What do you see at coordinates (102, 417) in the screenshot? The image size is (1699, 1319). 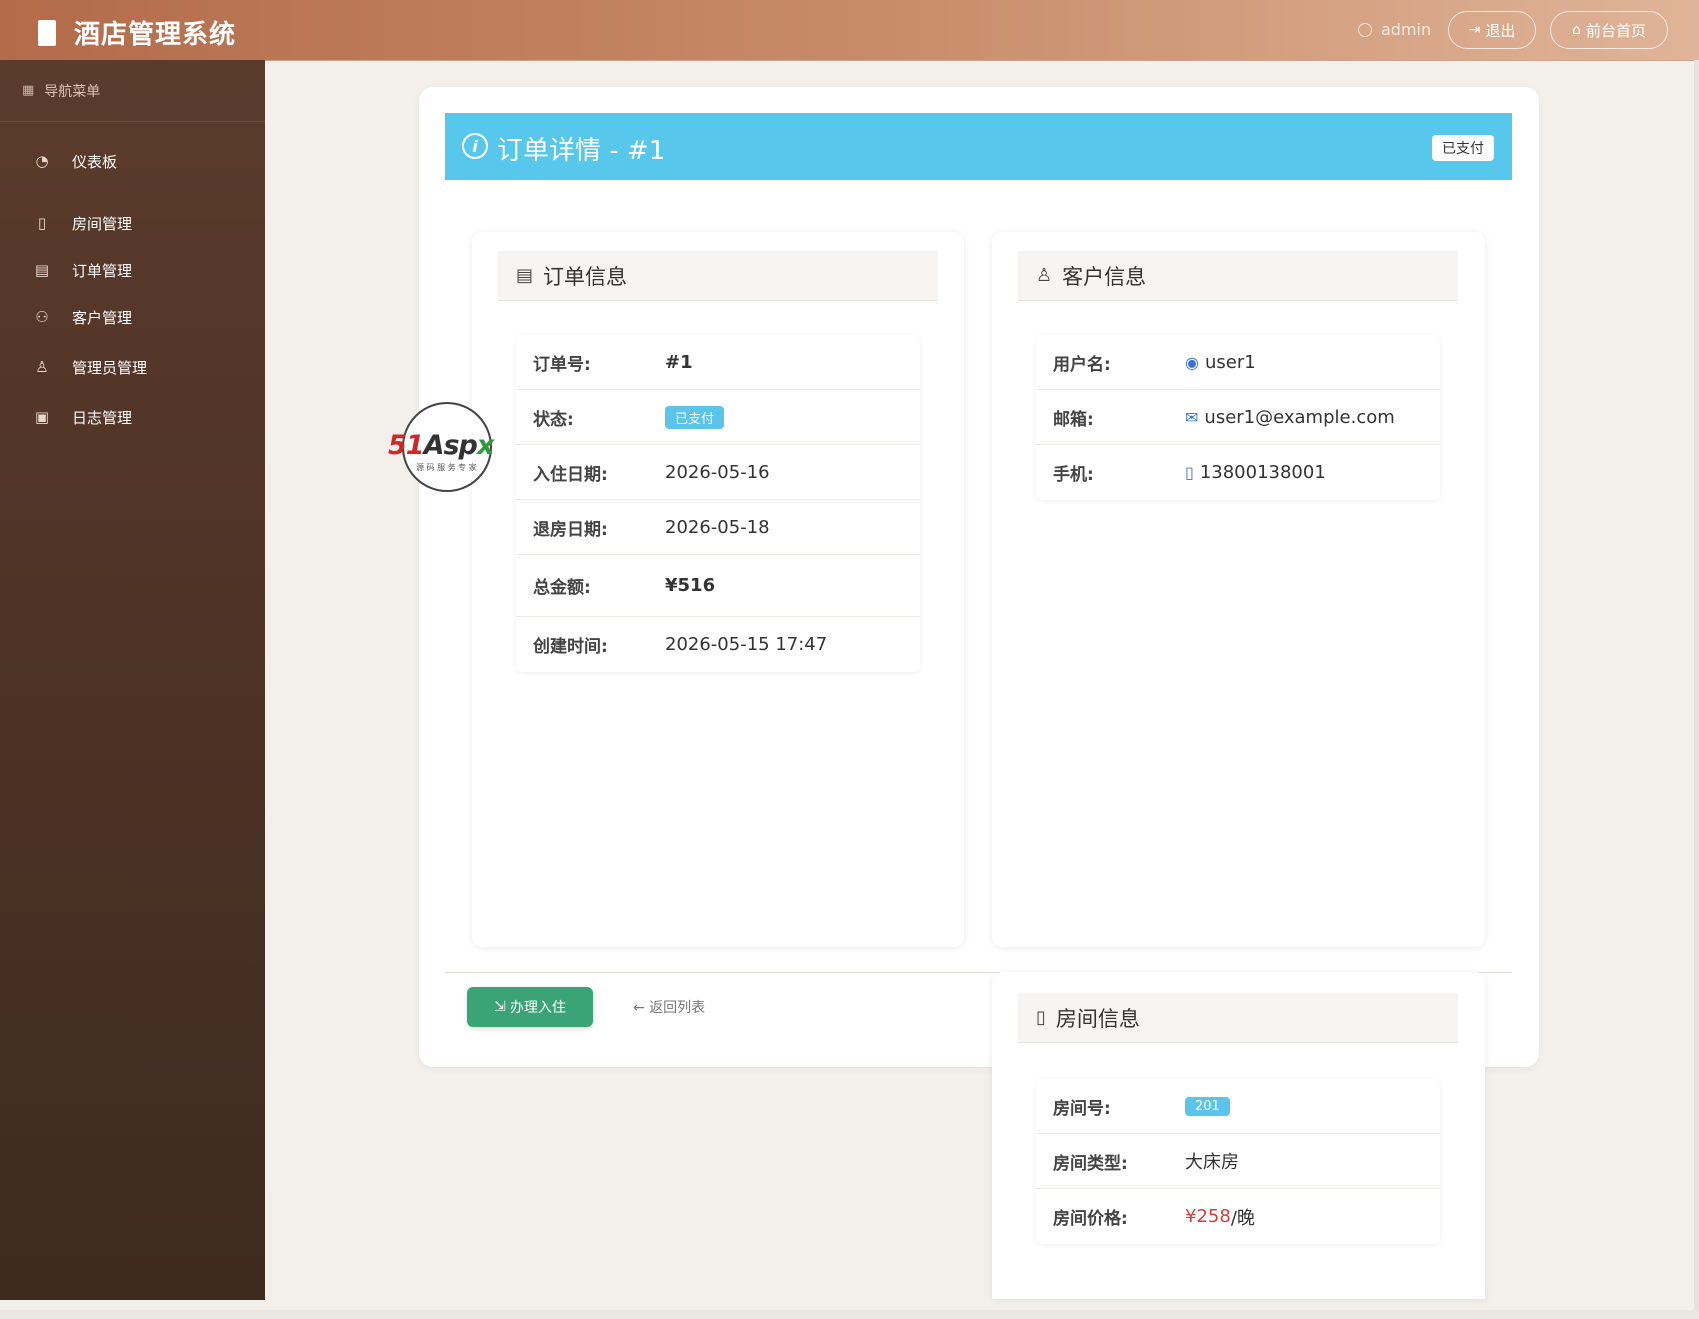 I see `sidebar-item-label: 日志管理` at bounding box center [102, 417].